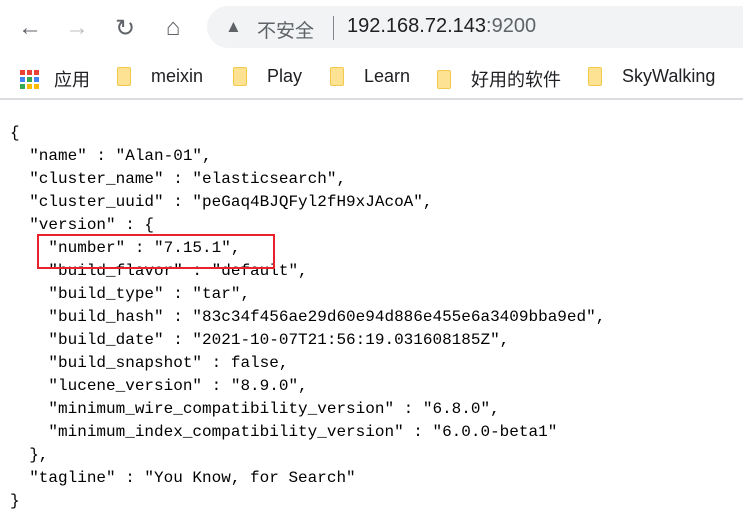 This screenshot has width=743, height=521. I want to click on reload-button: ↻, so click(125, 28).